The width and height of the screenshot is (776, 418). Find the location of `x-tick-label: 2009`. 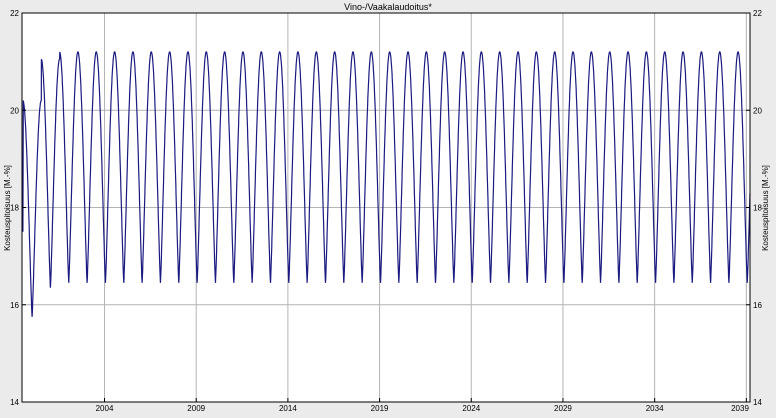

x-tick-label: 2009 is located at coordinates (196, 408).